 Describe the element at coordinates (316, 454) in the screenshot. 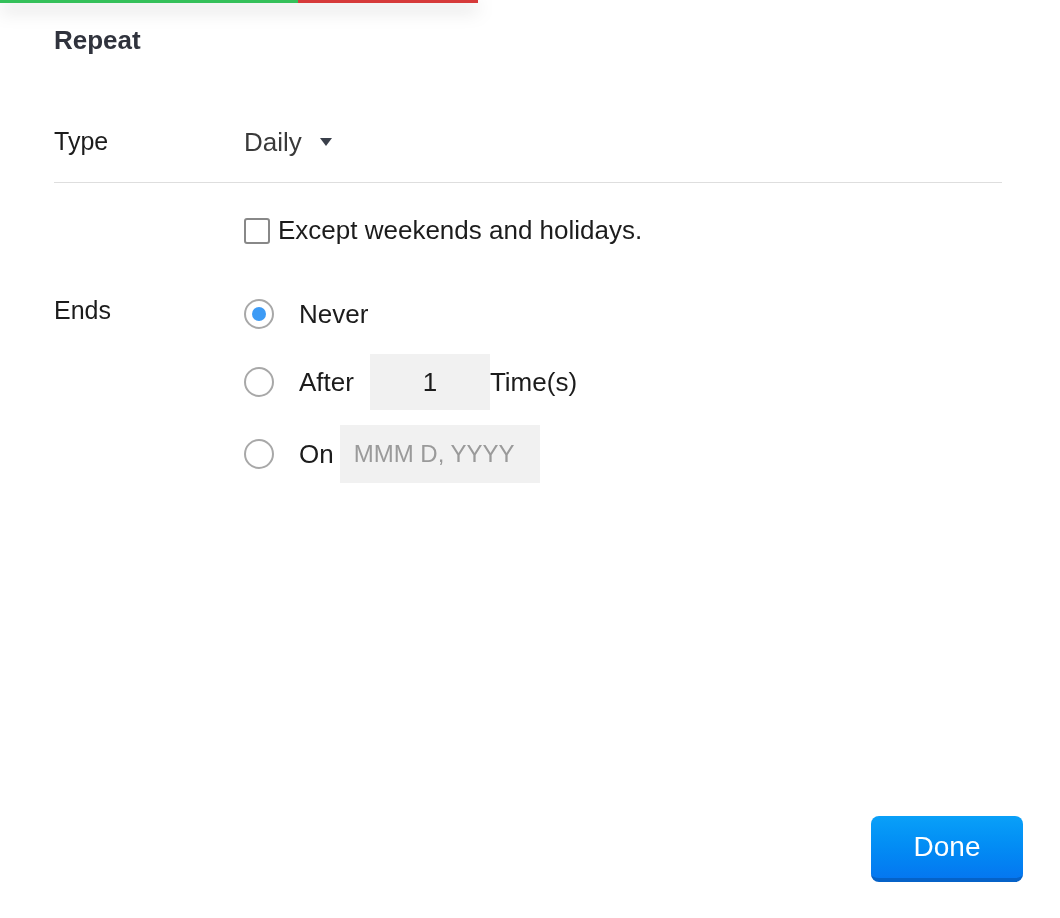

I see `option-label: On` at that location.